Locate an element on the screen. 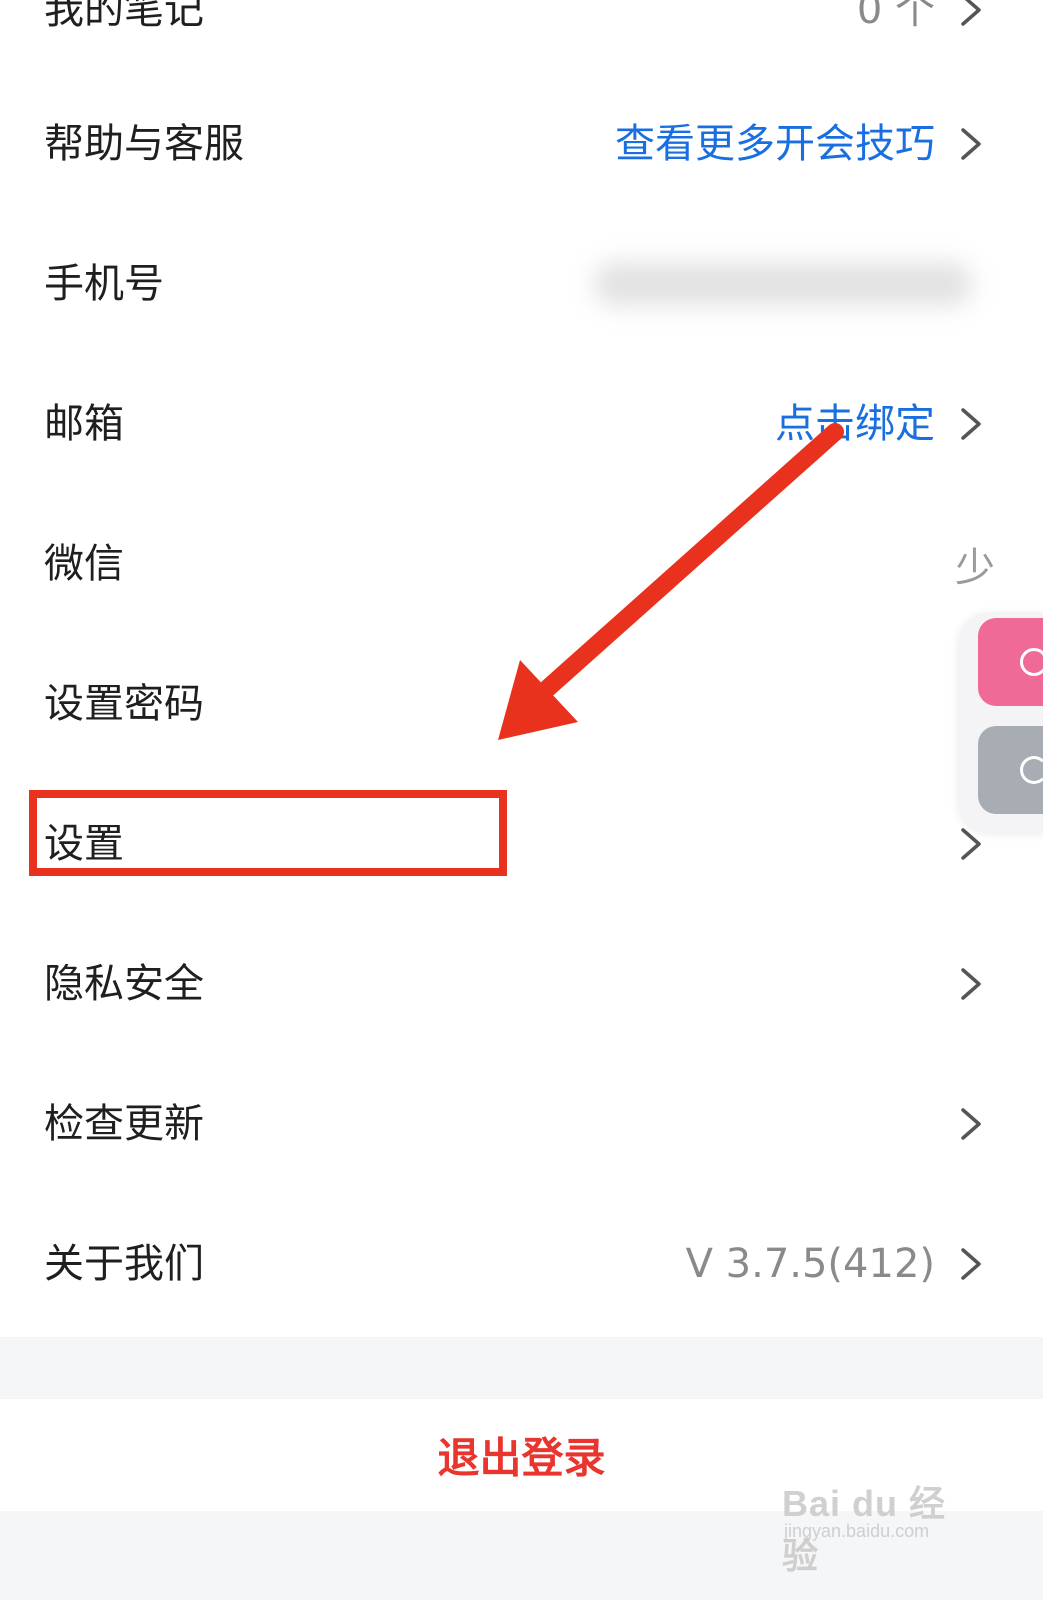  row-privacy-security: 隐私安全 is located at coordinates (521, 984).